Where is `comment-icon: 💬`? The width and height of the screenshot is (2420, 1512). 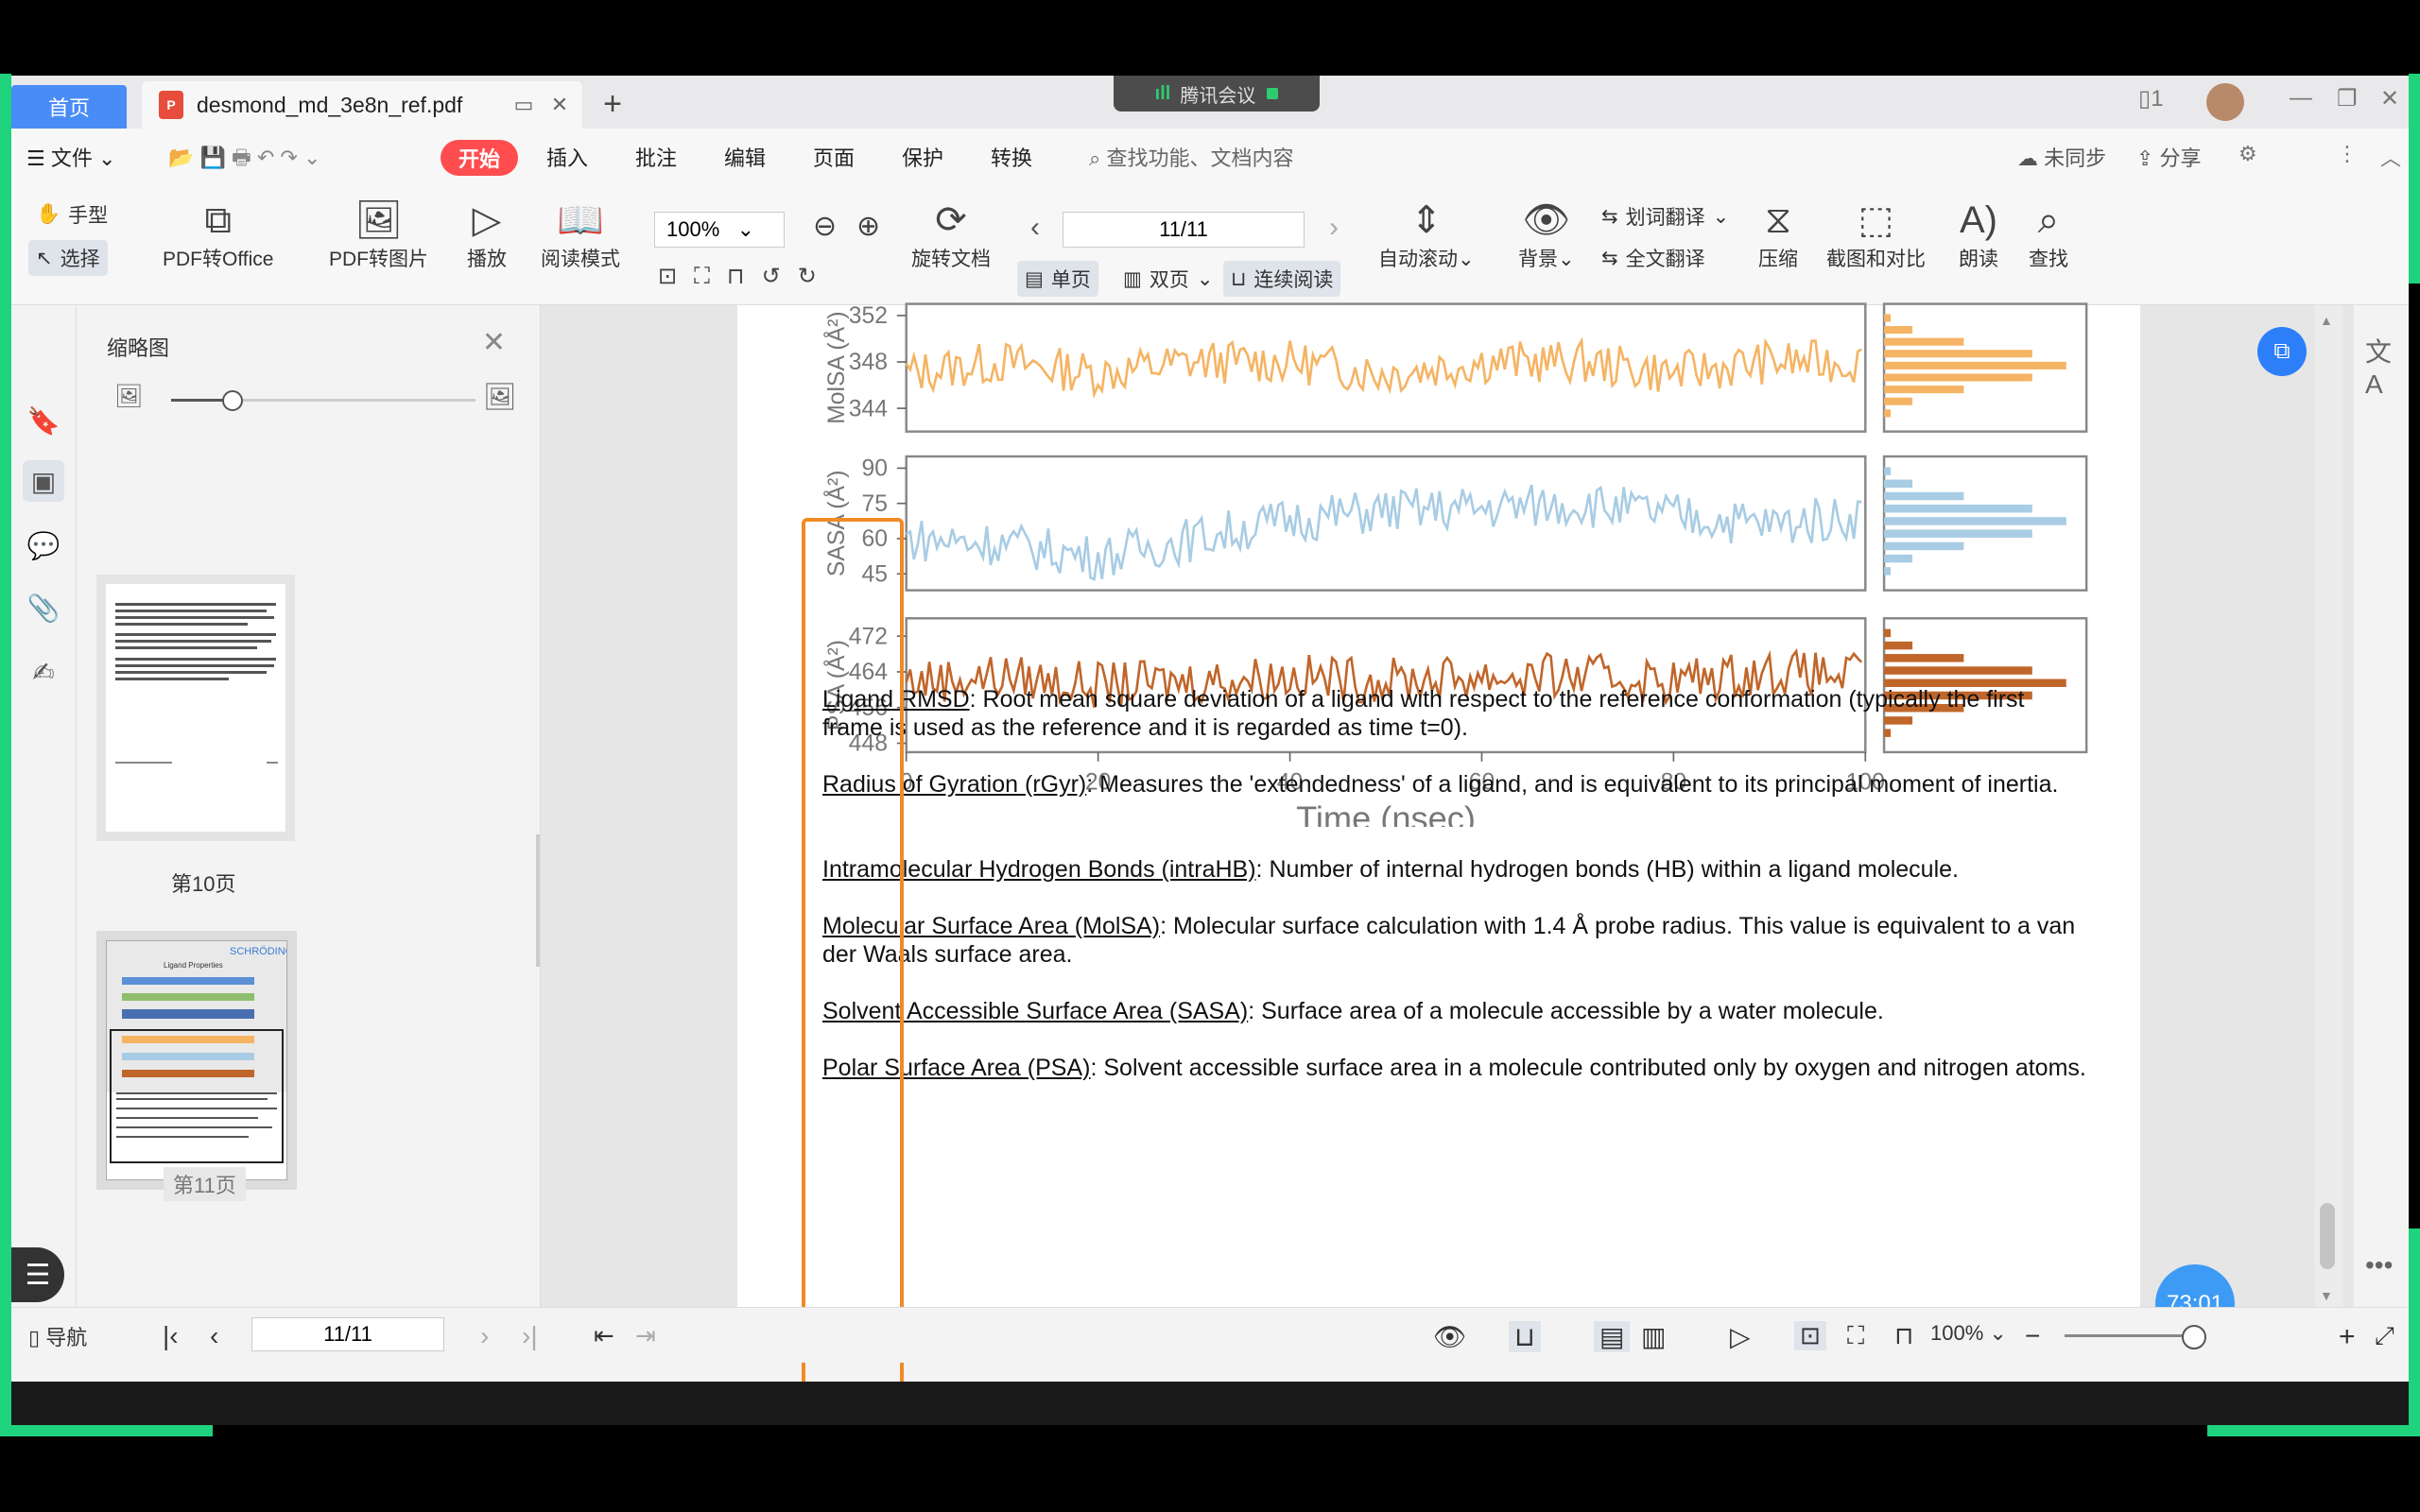 comment-icon: 💬 is located at coordinates (43, 545).